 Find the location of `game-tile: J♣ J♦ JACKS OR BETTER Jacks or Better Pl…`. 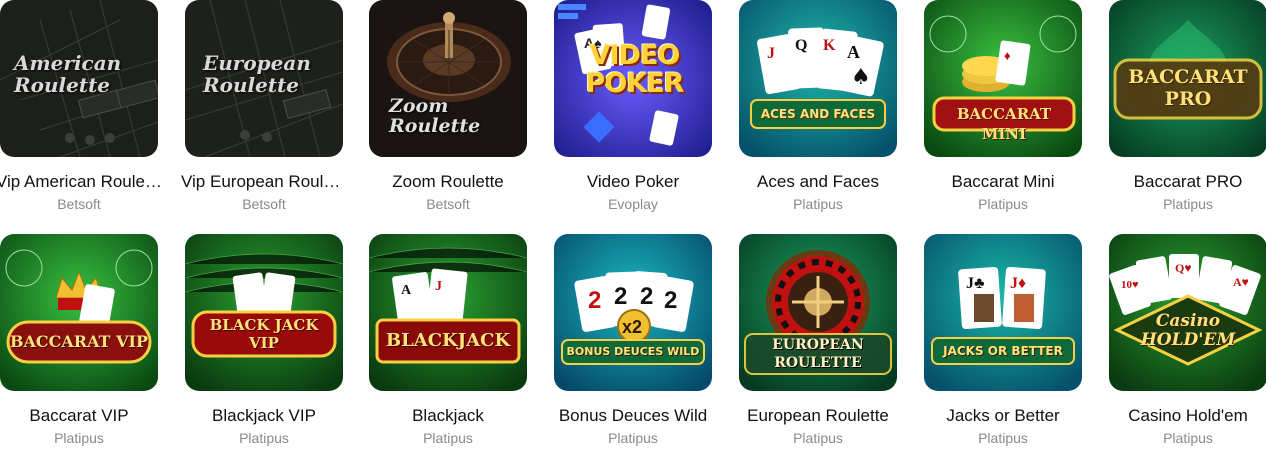

game-tile: J♣ J♦ JACKS OR BETTER Jacks or Better Pl… is located at coordinates (1003, 344).